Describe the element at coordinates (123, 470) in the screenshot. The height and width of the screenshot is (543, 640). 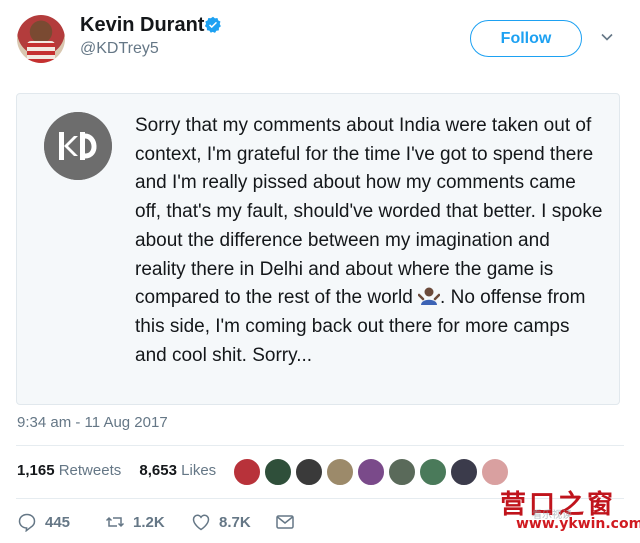
I see `tweet-stats: 1,165 Retweets 8,653 Likes` at that location.